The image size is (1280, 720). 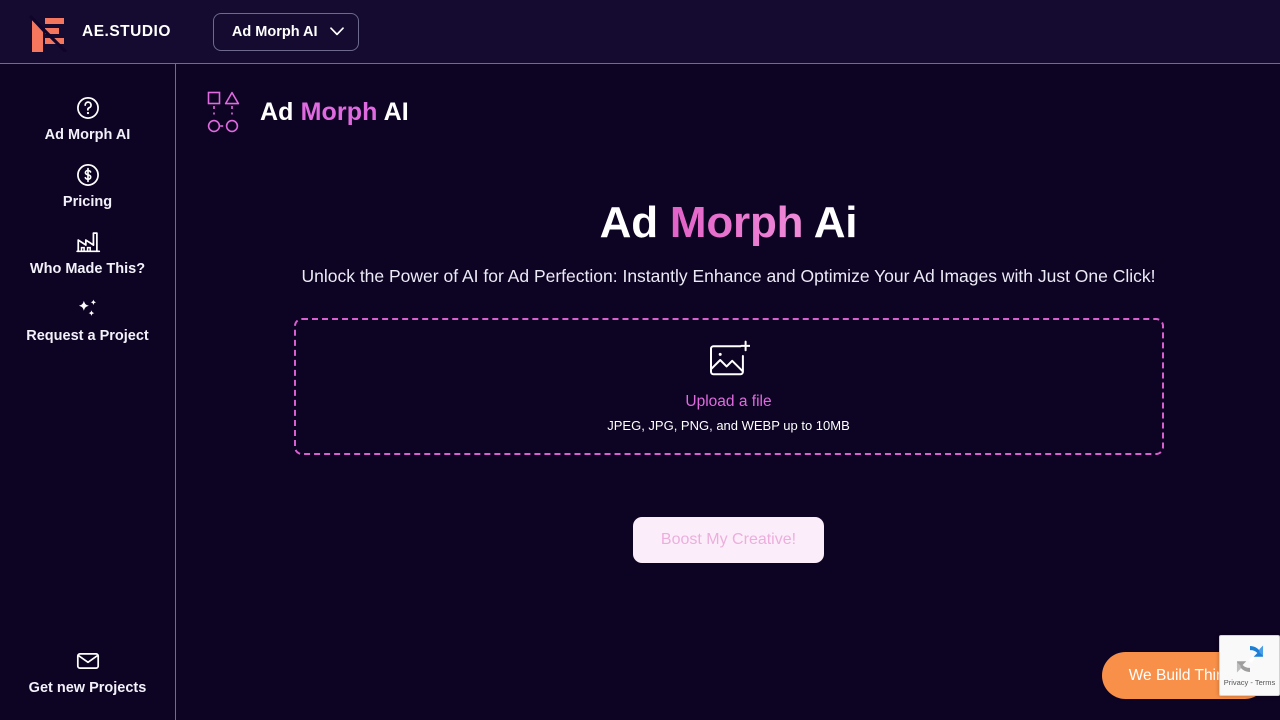 What do you see at coordinates (48, 32) in the screenshot?
I see `ae-studio-logo-icon` at bounding box center [48, 32].